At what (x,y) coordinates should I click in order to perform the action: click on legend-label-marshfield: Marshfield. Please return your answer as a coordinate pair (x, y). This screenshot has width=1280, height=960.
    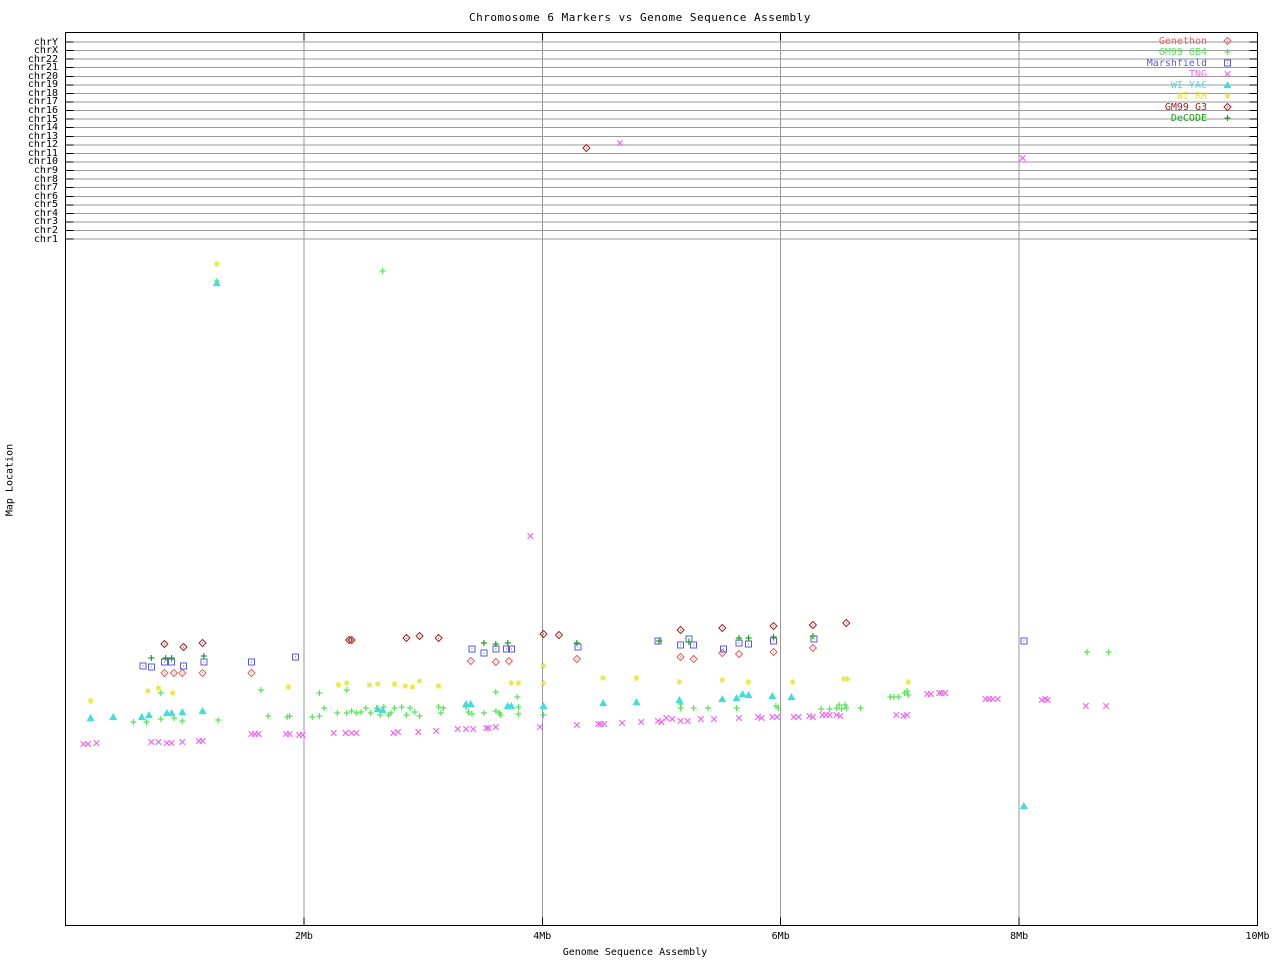
    Looking at the image, I should click on (1176, 63).